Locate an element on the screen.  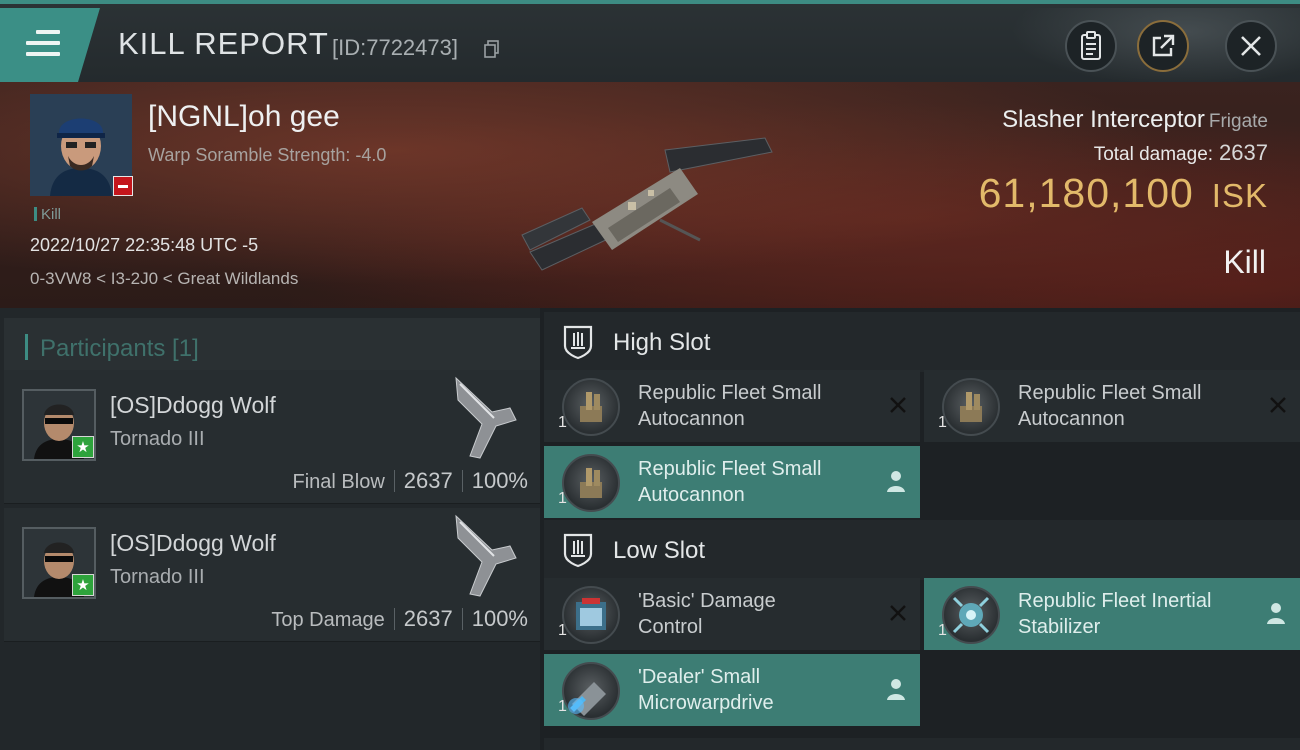
low-slot-title: Low Slot is located at coordinates (659, 550).